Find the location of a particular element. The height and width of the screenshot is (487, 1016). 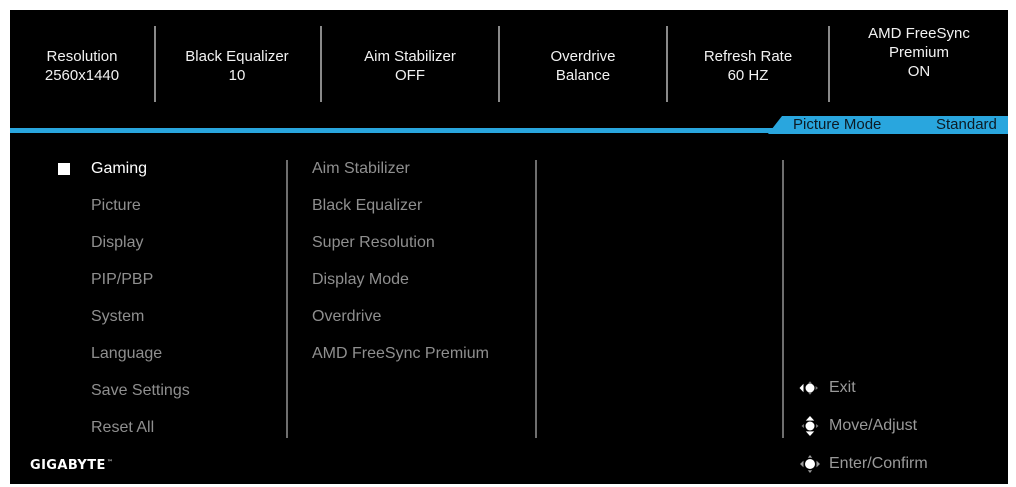

status-overdrive: Overdrive Balance is located at coordinates (583, 66).